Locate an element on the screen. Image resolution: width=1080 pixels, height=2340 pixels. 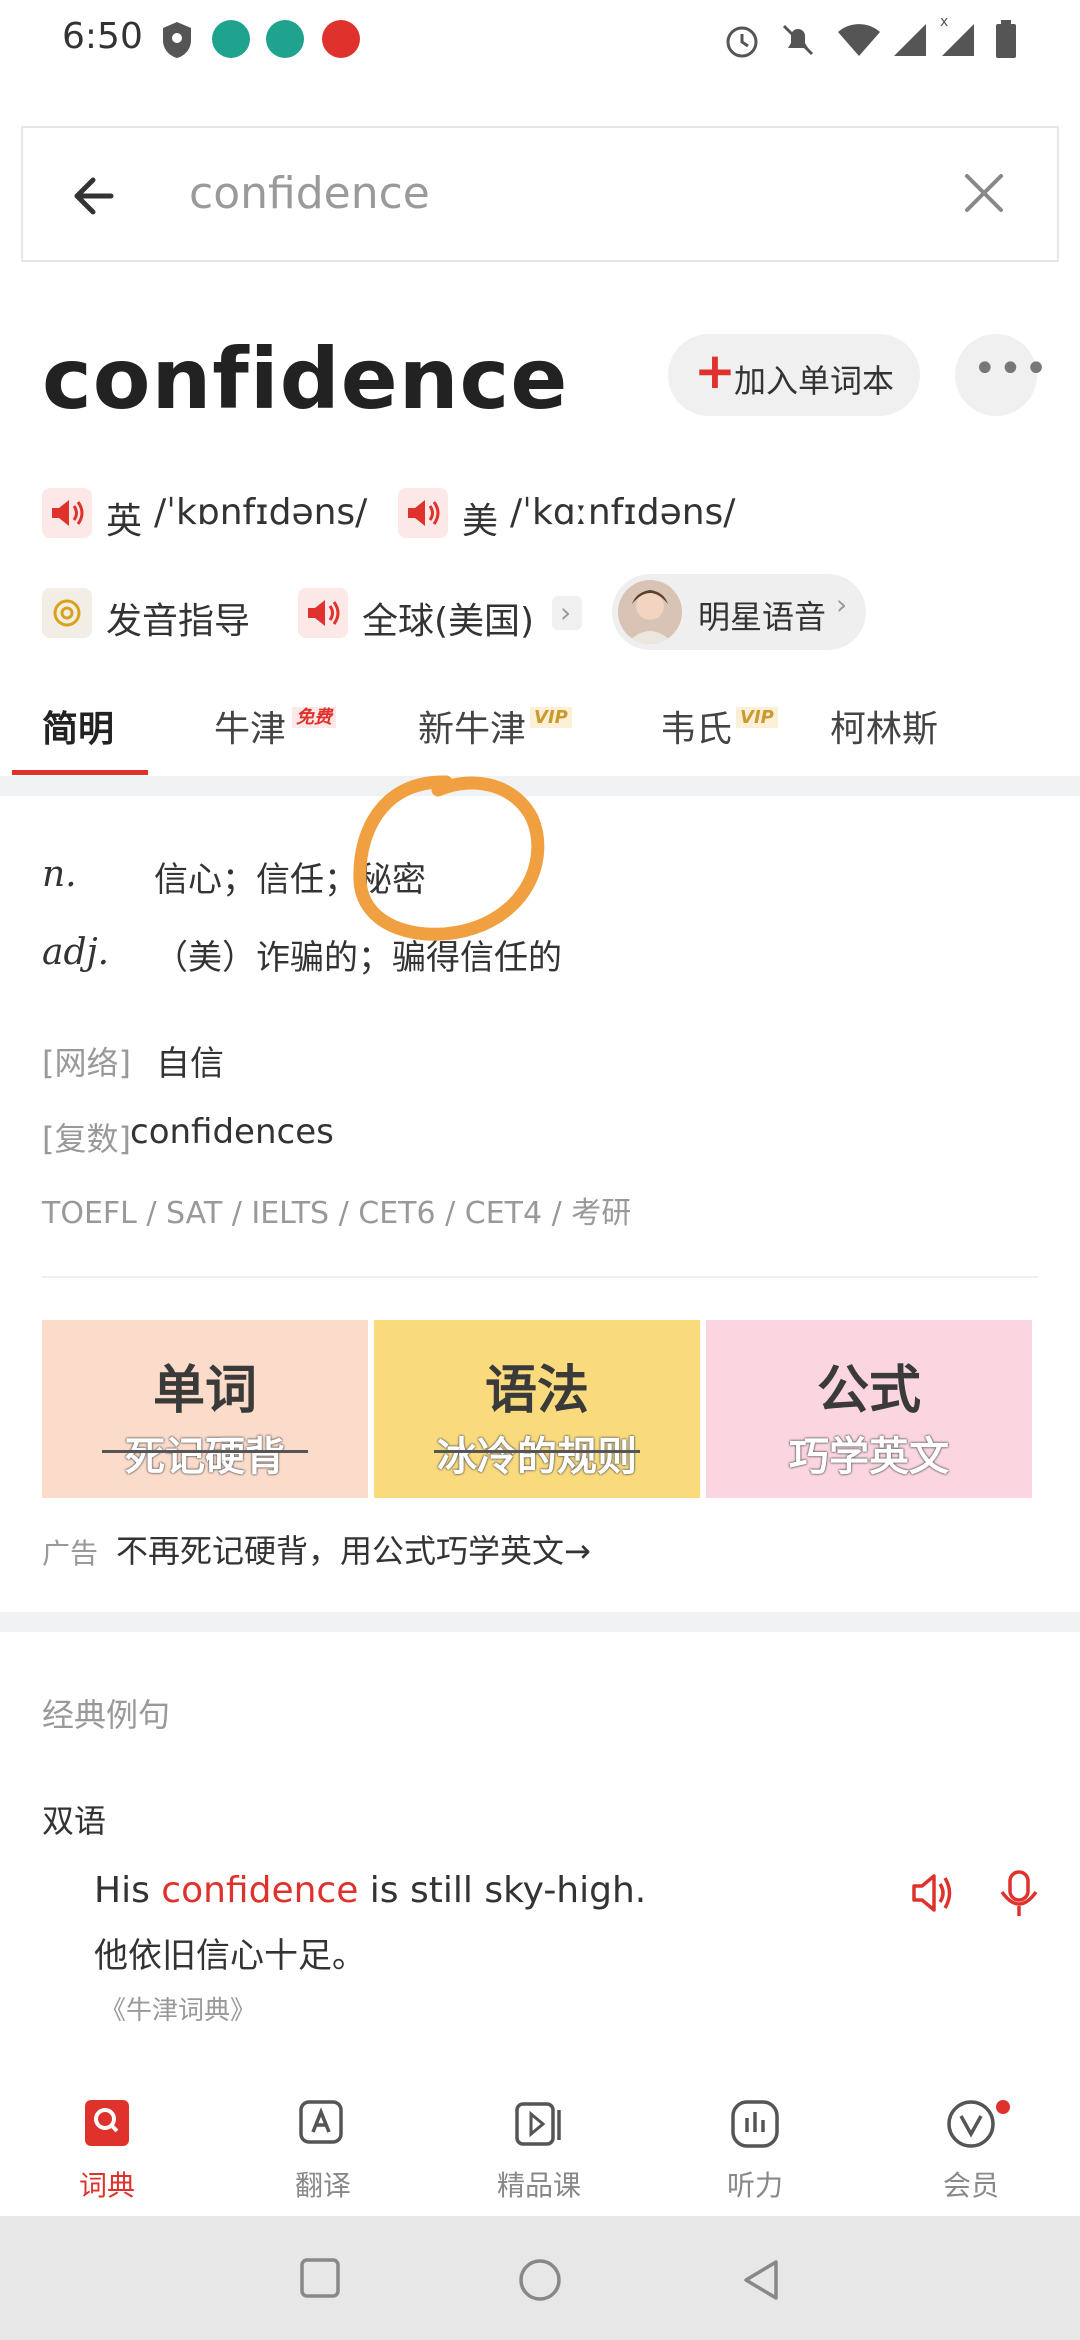
ad-card-words: 单词 死记硬背 is located at coordinates (205, 1409).